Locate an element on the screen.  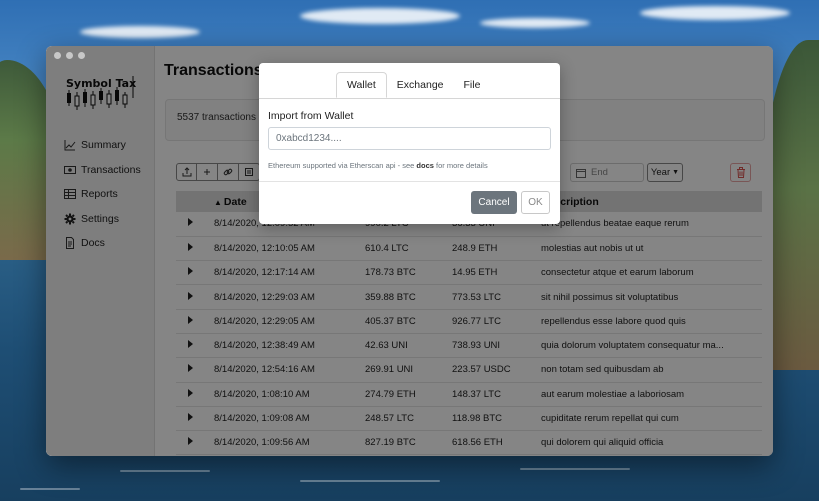
tab-exchange: Exchange is located at coordinates (420, 85).